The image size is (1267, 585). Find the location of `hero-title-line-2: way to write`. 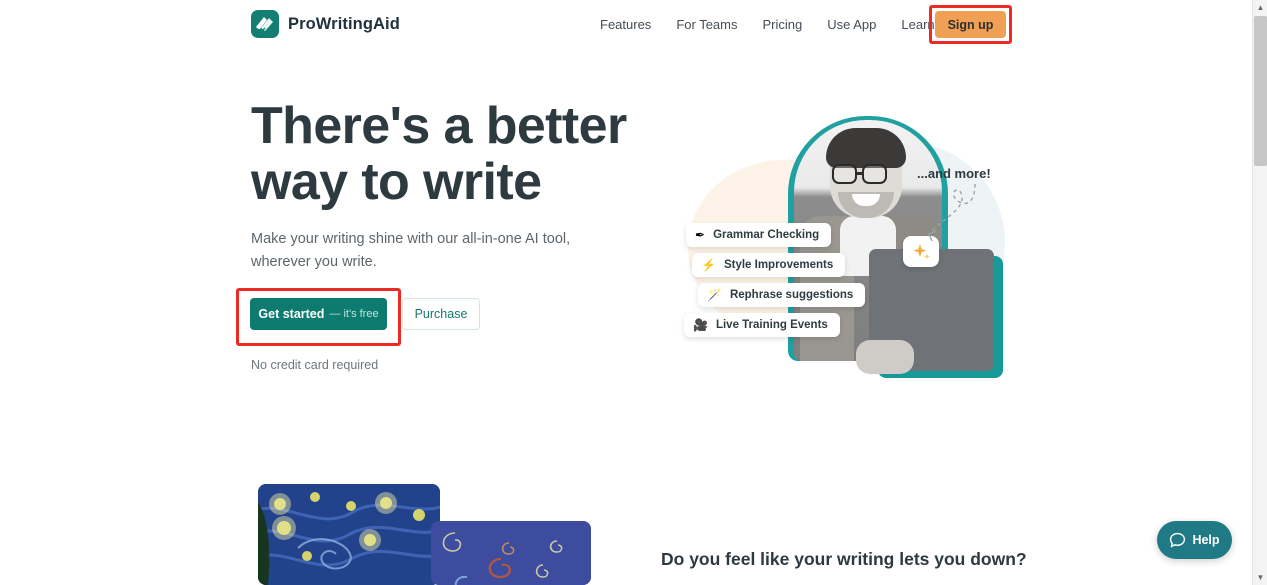

hero-title-line-2: way to write is located at coordinates (396, 182).